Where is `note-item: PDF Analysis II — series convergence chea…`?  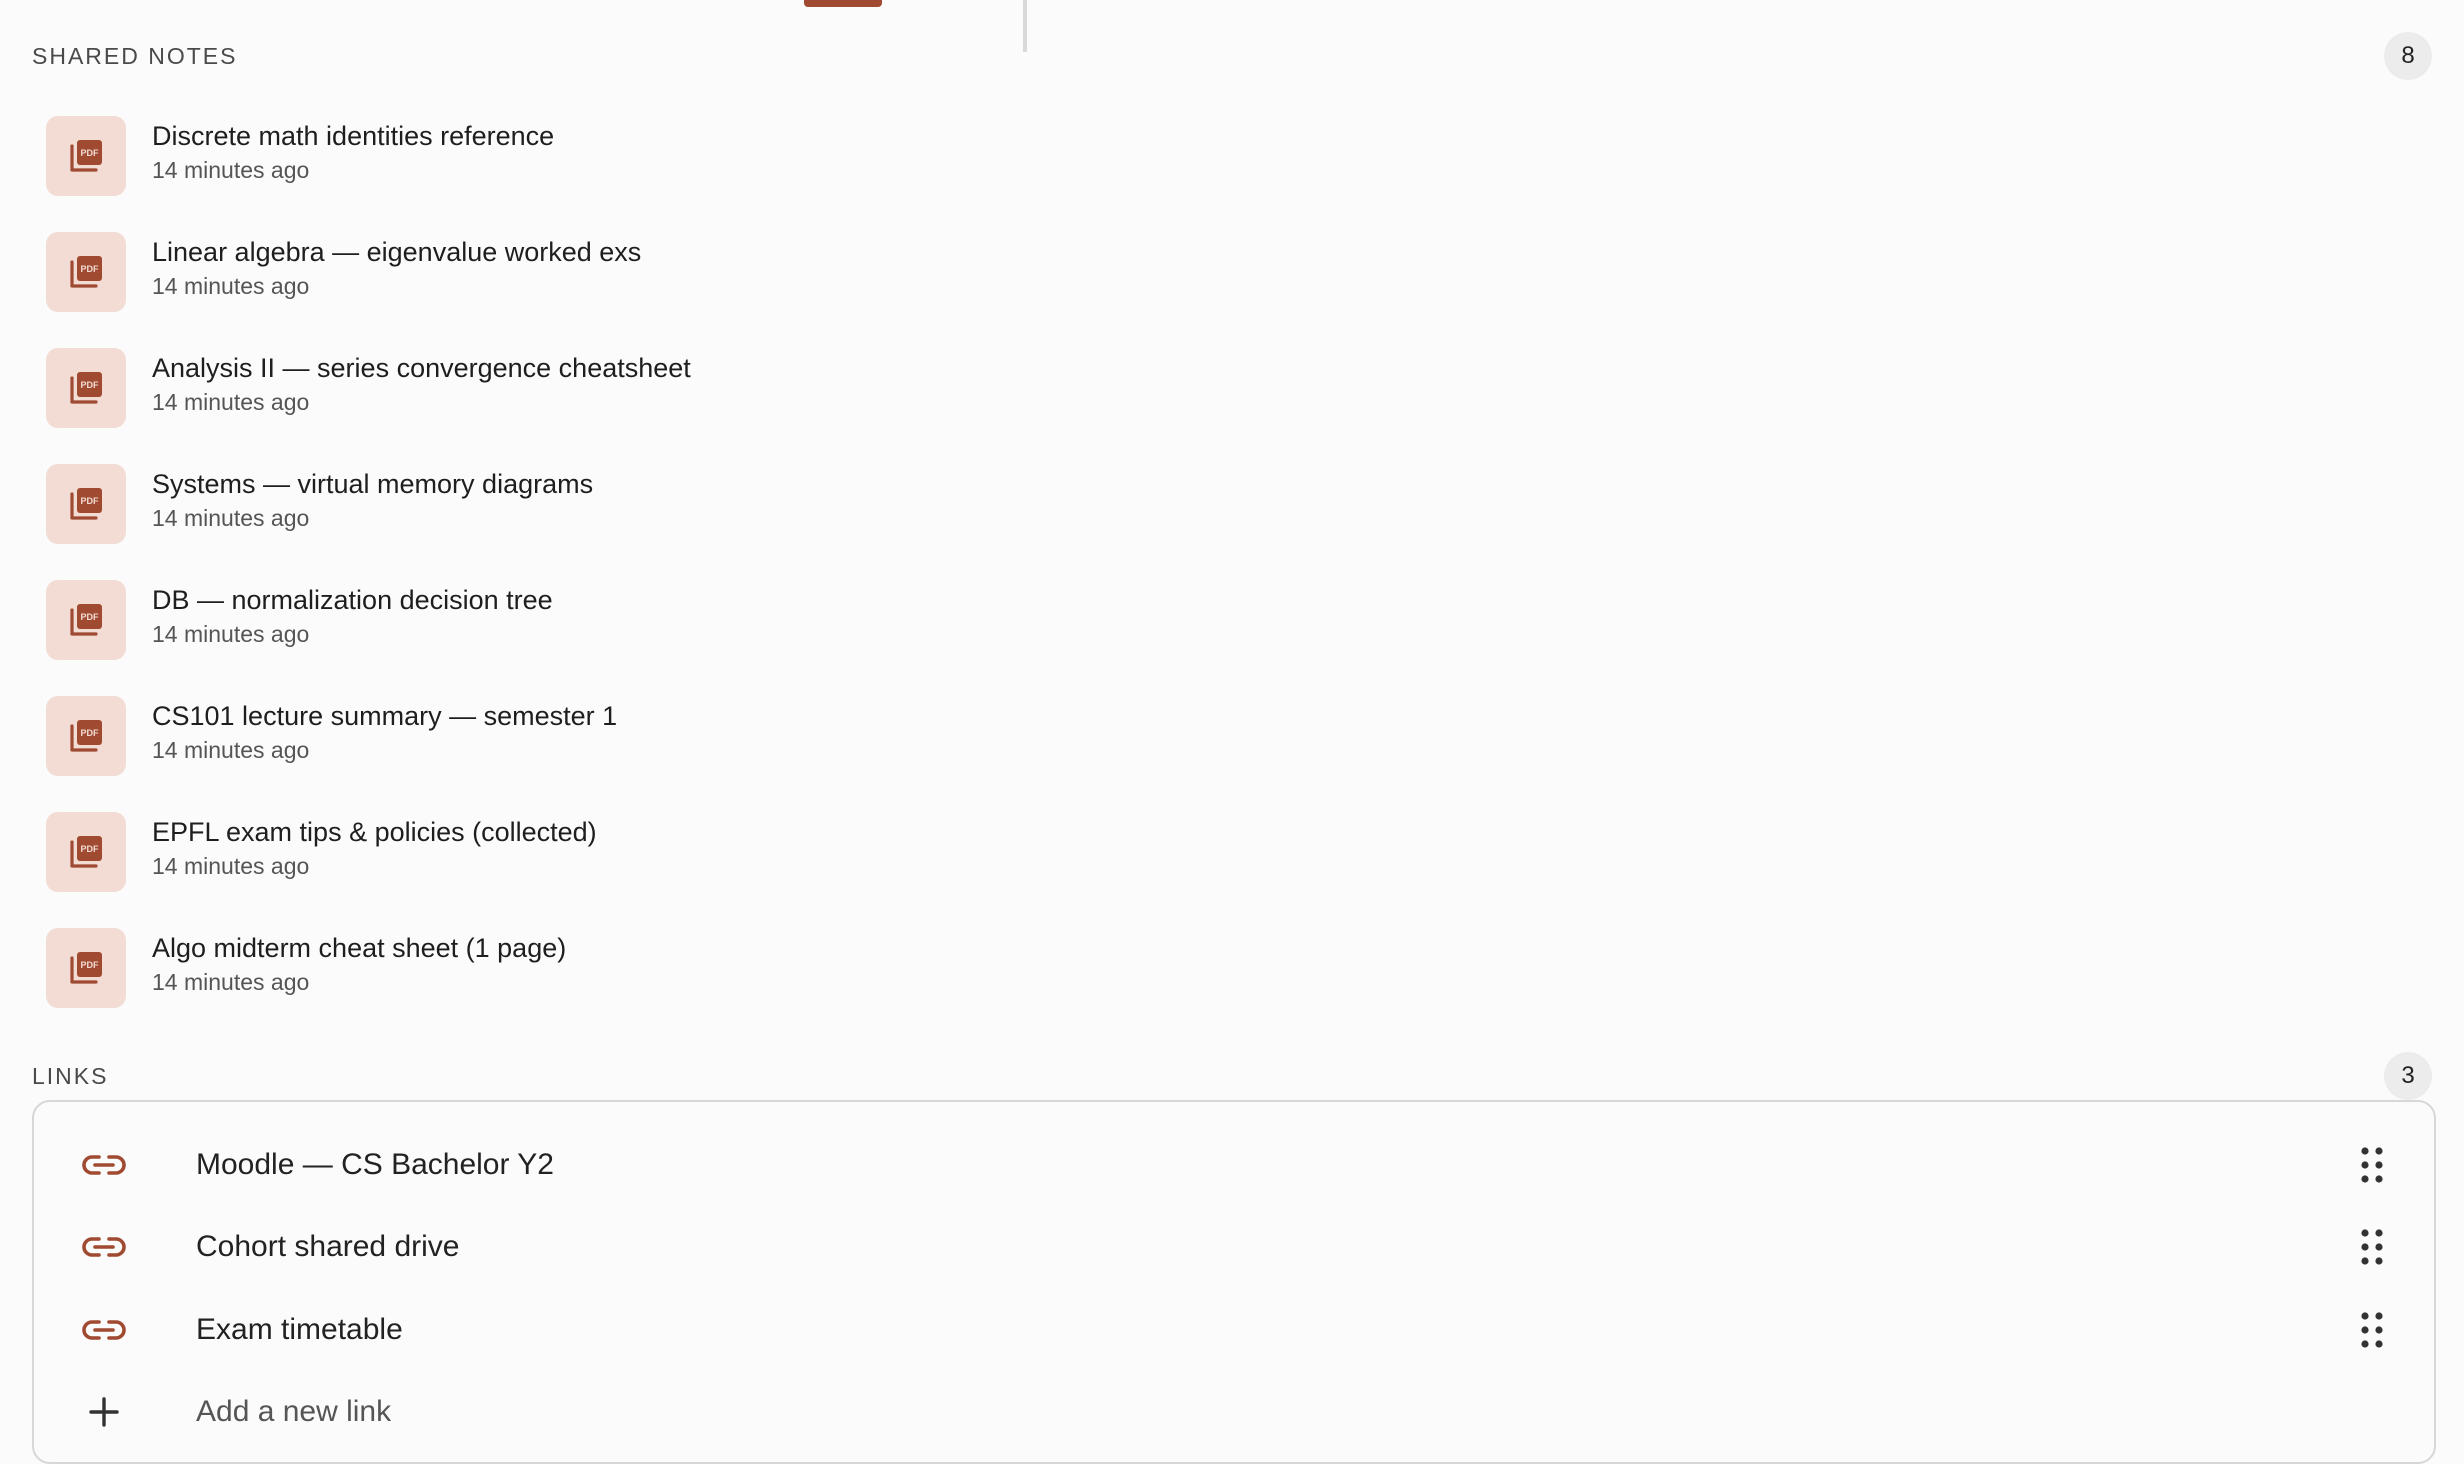 note-item: PDF Analysis II — series convergence chea… is located at coordinates (646, 388).